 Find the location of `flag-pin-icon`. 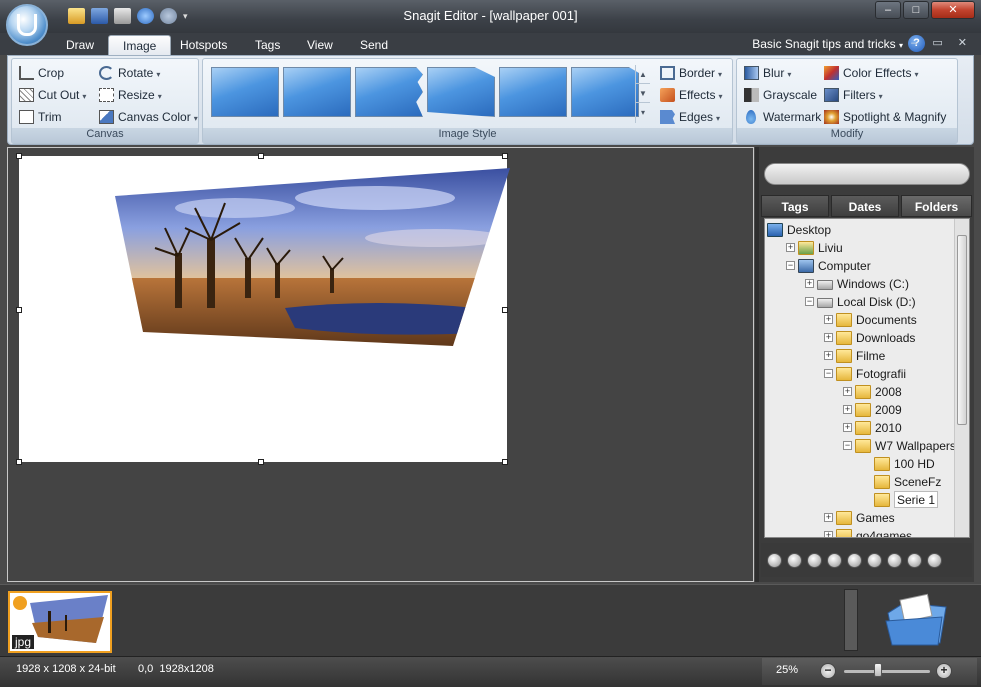

flag-pin-icon is located at coordinates (894, 560).